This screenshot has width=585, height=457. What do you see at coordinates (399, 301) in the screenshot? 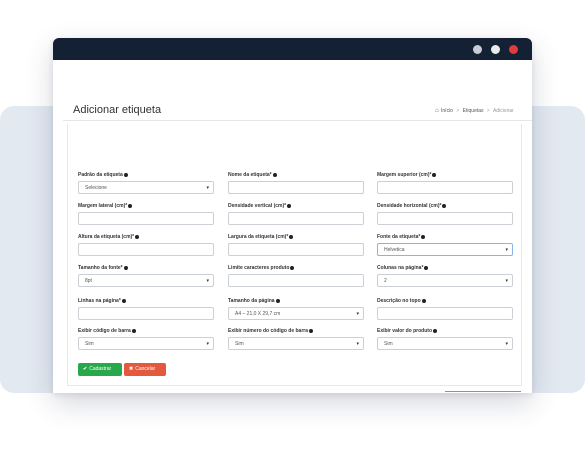
I see `field-label-text: Descrição no topo` at bounding box center [399, 301].